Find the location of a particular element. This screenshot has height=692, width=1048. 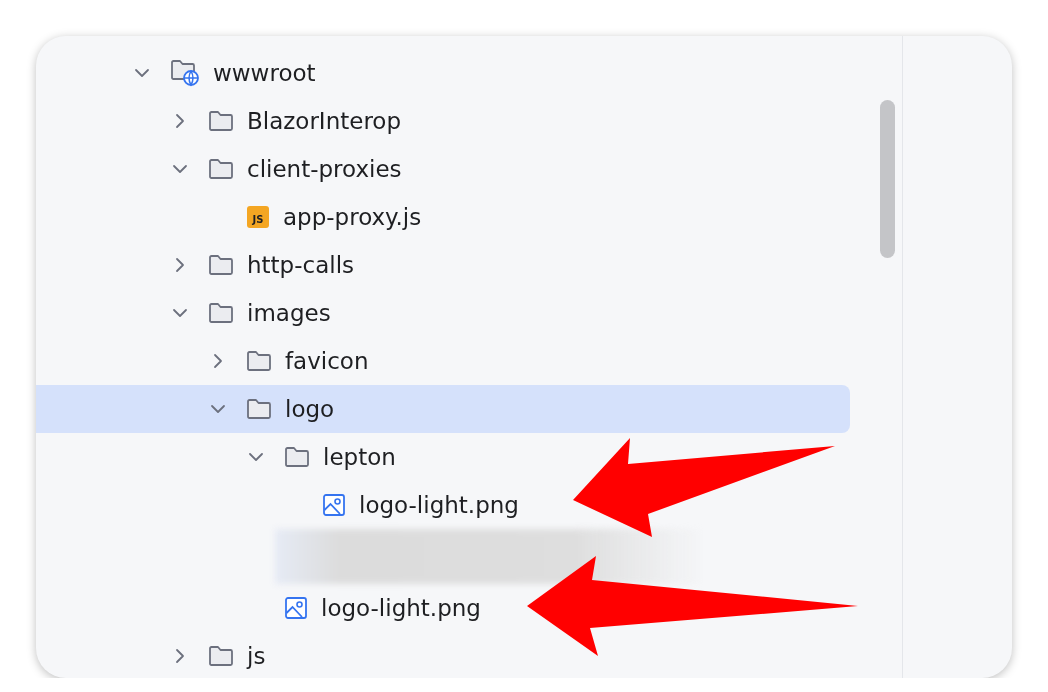

tree-item: logo is located at coordinates (443, 409).